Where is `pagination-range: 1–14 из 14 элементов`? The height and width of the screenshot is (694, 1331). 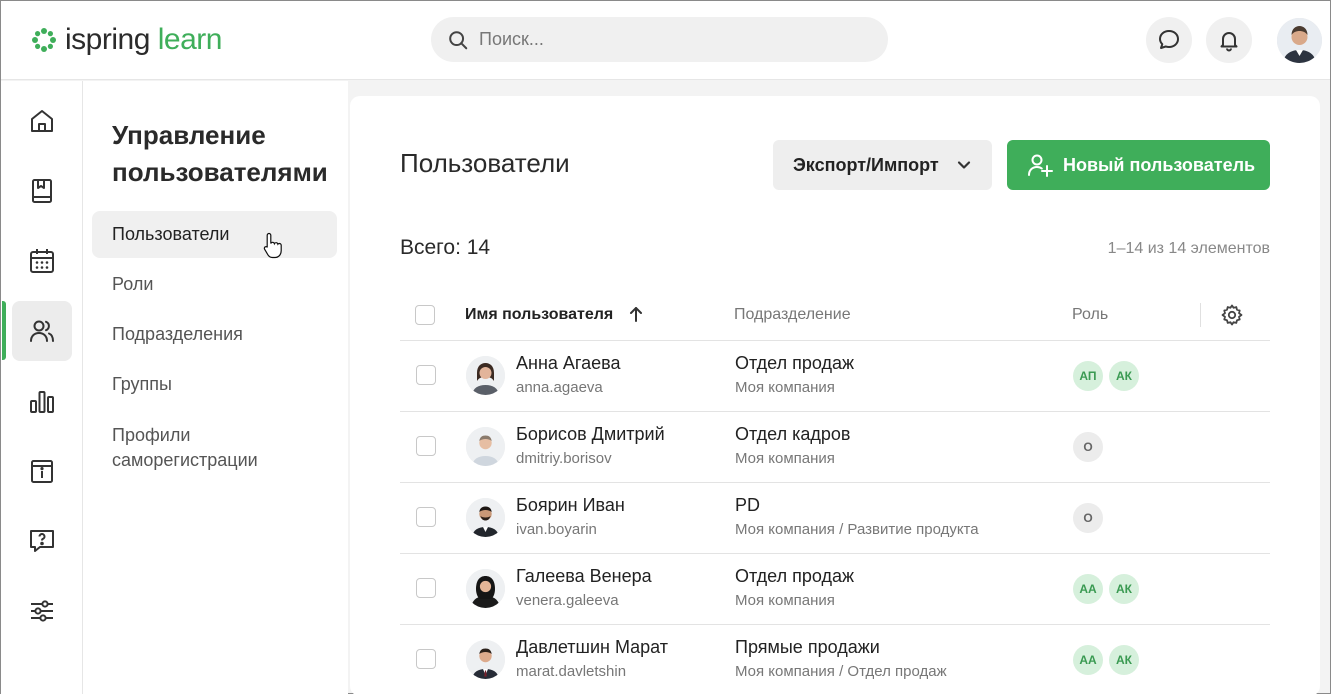
pagination-range: 1–14 из 14 элементов is located at coordinates (1188, 248).